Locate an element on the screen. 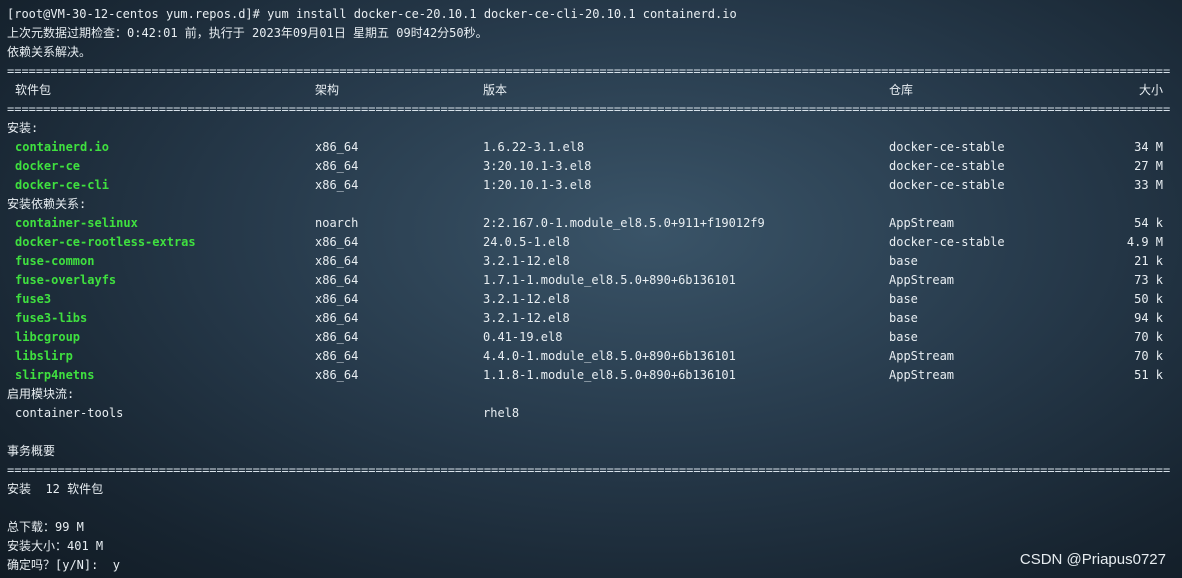  package-arch: noarch is located at coordinates (337, 223).